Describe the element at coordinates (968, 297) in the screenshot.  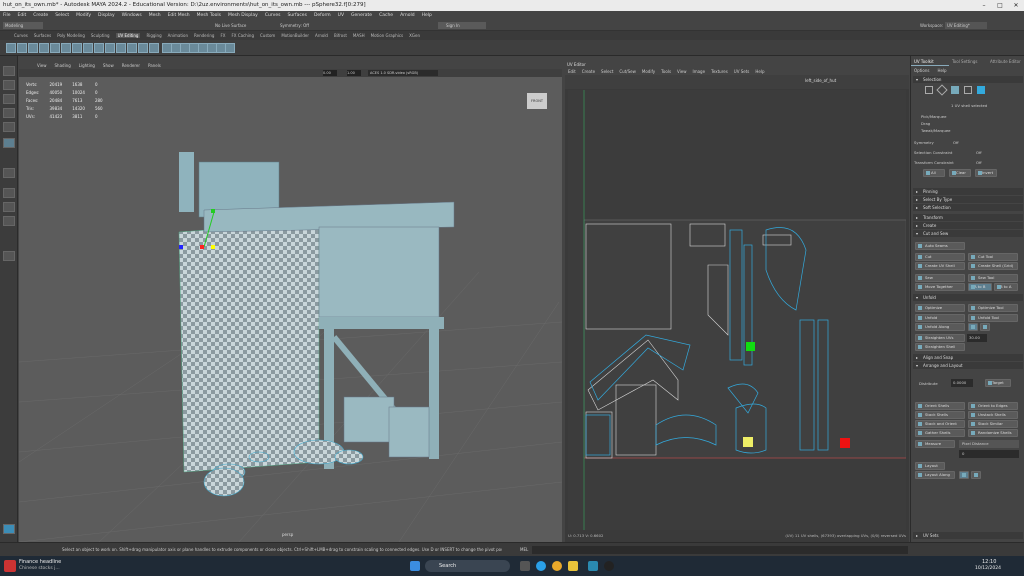
I see `section-unfold: Unfold` at that location.